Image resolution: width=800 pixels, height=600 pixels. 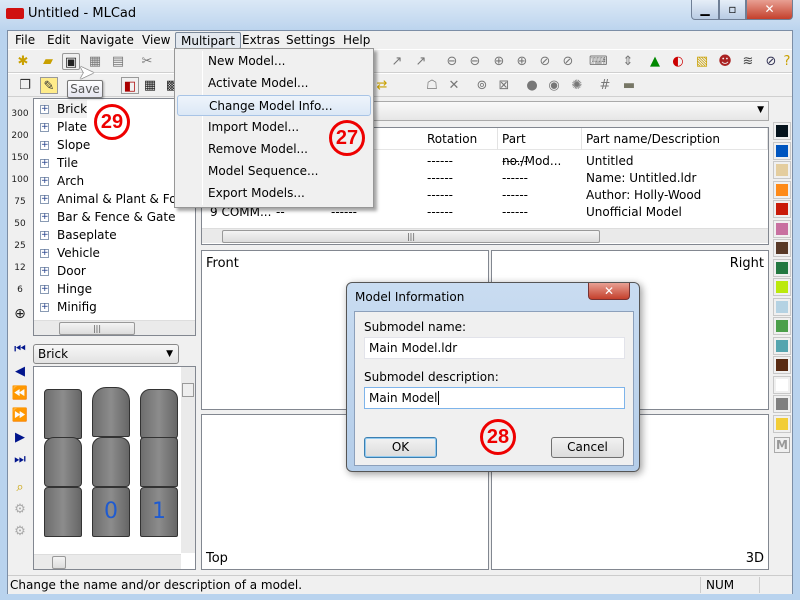 What do you see at coordinates (532, 85) in the screenshot?
I see `light-icon: ●` at bounding box center [532, 85].